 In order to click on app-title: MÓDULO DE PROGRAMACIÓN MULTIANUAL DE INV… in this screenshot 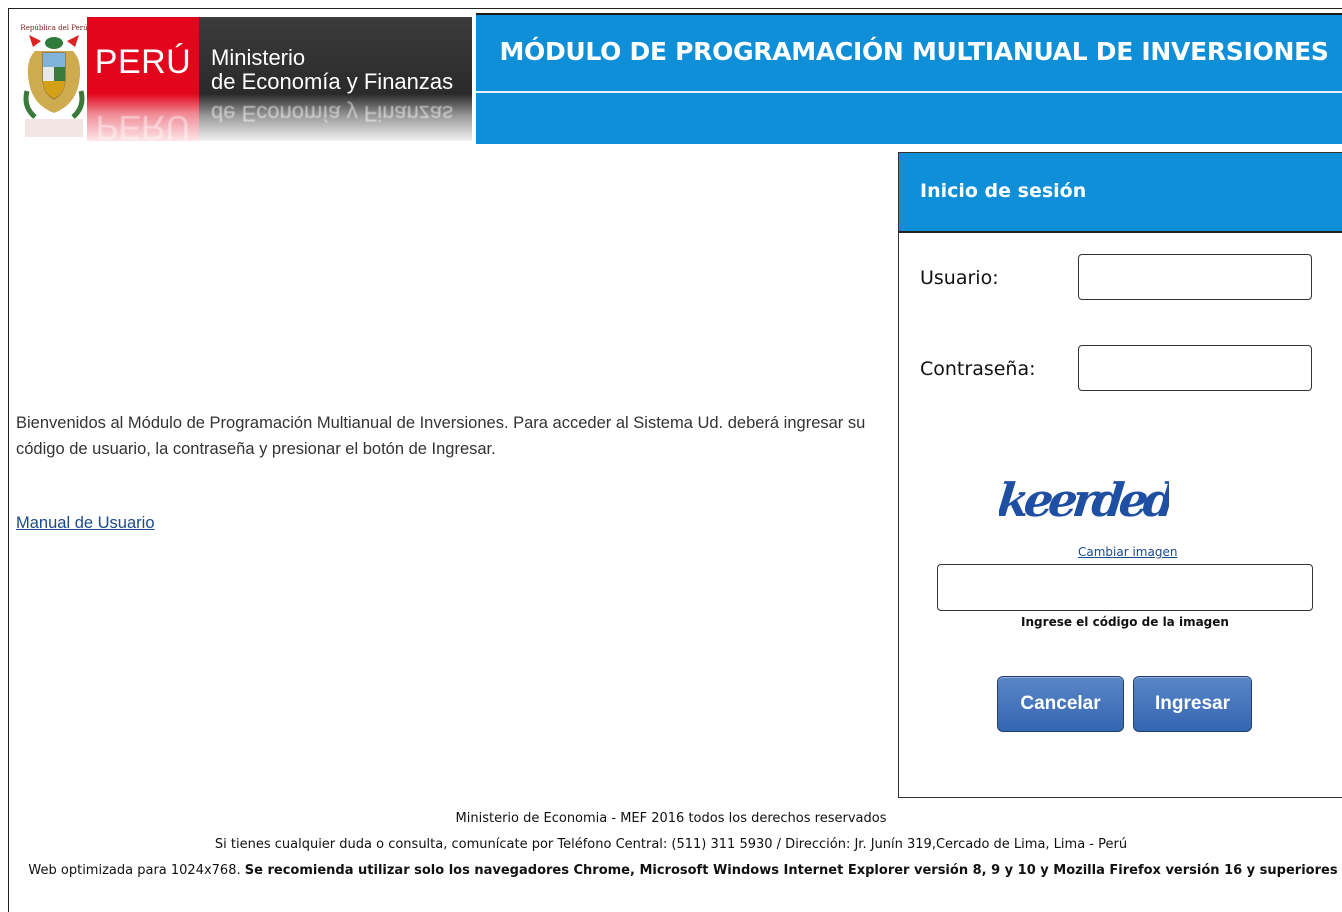, I will do `click(914, 51)`.